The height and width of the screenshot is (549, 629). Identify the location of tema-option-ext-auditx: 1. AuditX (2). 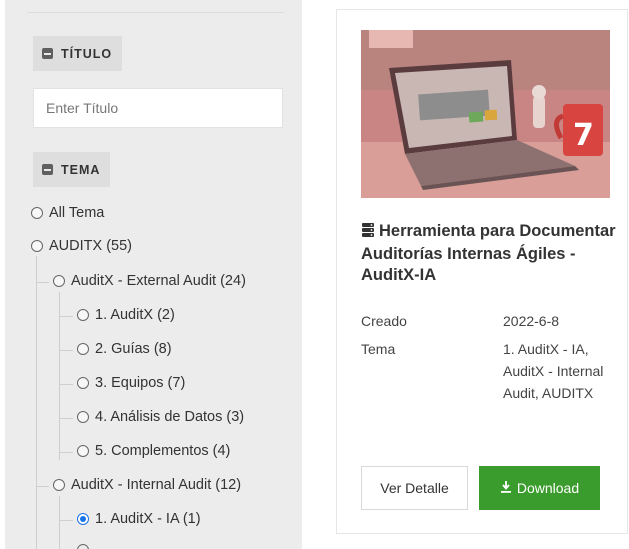
(126, 315).